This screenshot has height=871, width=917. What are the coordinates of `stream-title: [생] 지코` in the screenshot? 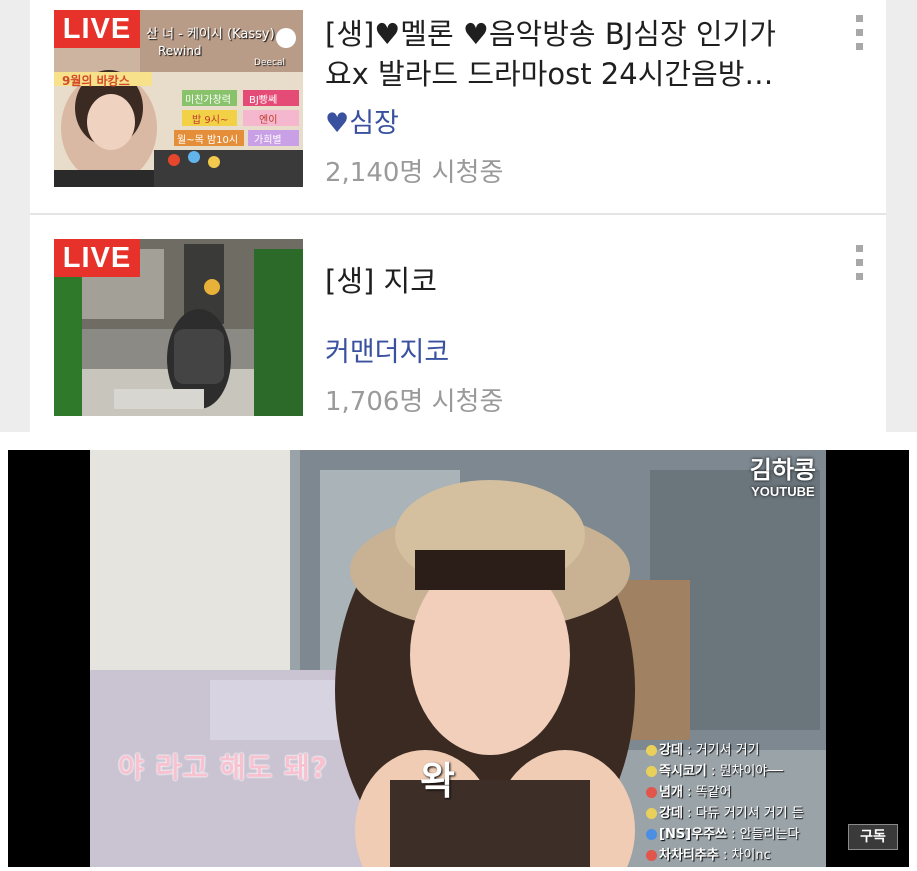 It's located at (580, 281).